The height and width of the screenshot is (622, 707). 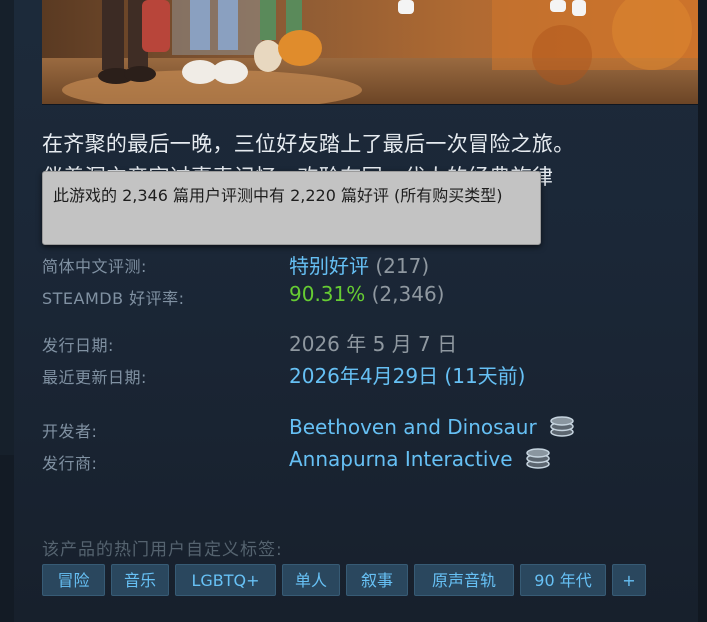 What do you see at coordinates (402, 266) in the screenshot?
I see `chinese-review-count: (217)` at bounding box center [402, 266].